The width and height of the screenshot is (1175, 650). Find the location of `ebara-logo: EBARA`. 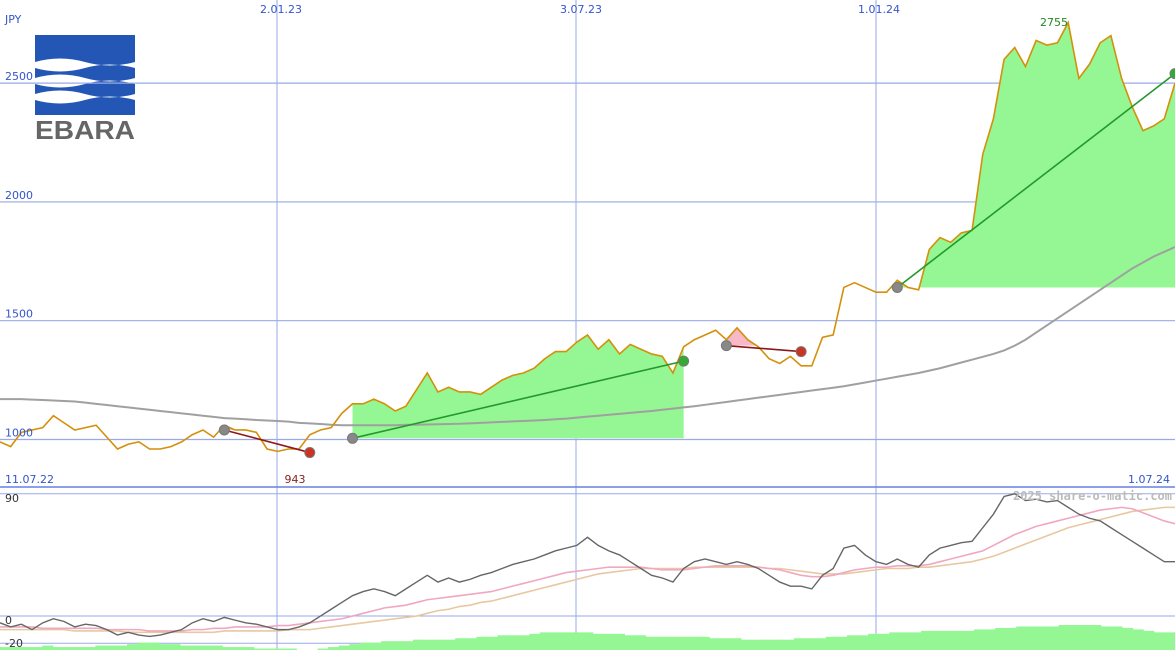

ebara-logo: EBARA is located at coordinates (85, 90).